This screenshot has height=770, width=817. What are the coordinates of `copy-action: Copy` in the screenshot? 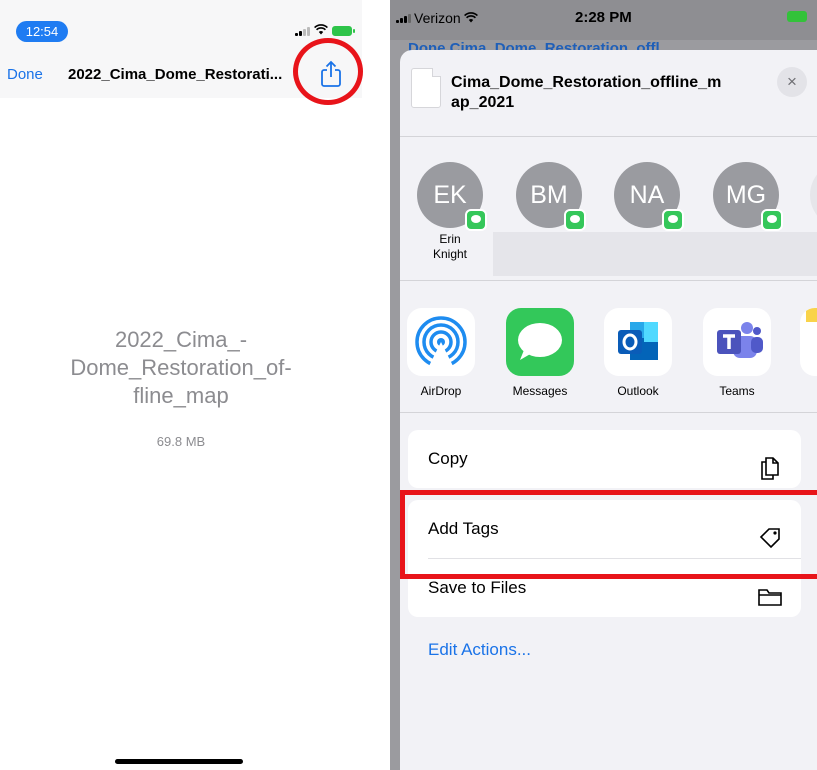 It's located at (604, 459).